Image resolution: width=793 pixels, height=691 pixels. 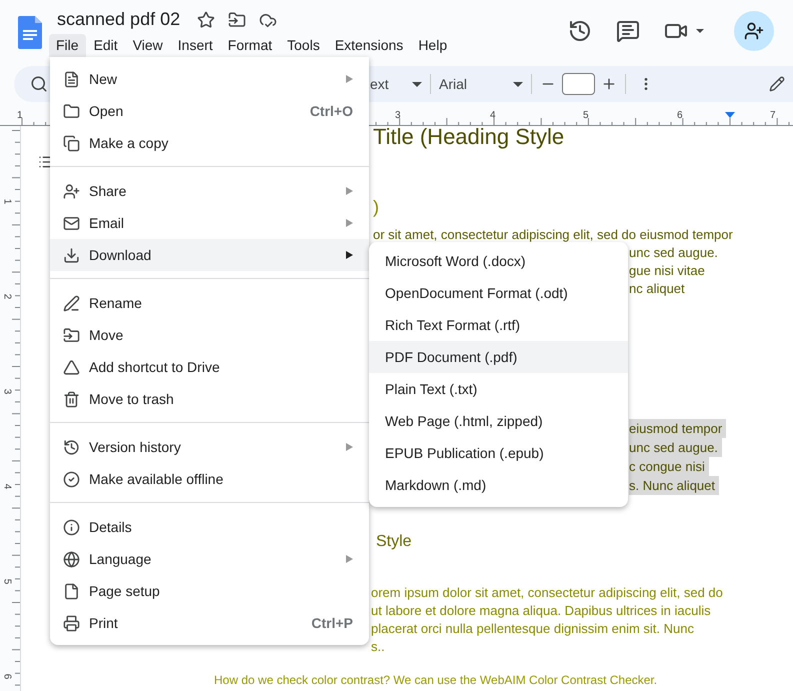 What do you see at coordinates (118, 19) in the screenshot?
I see `document-title: scanned pdf 02` at bounding box center [118, 19].